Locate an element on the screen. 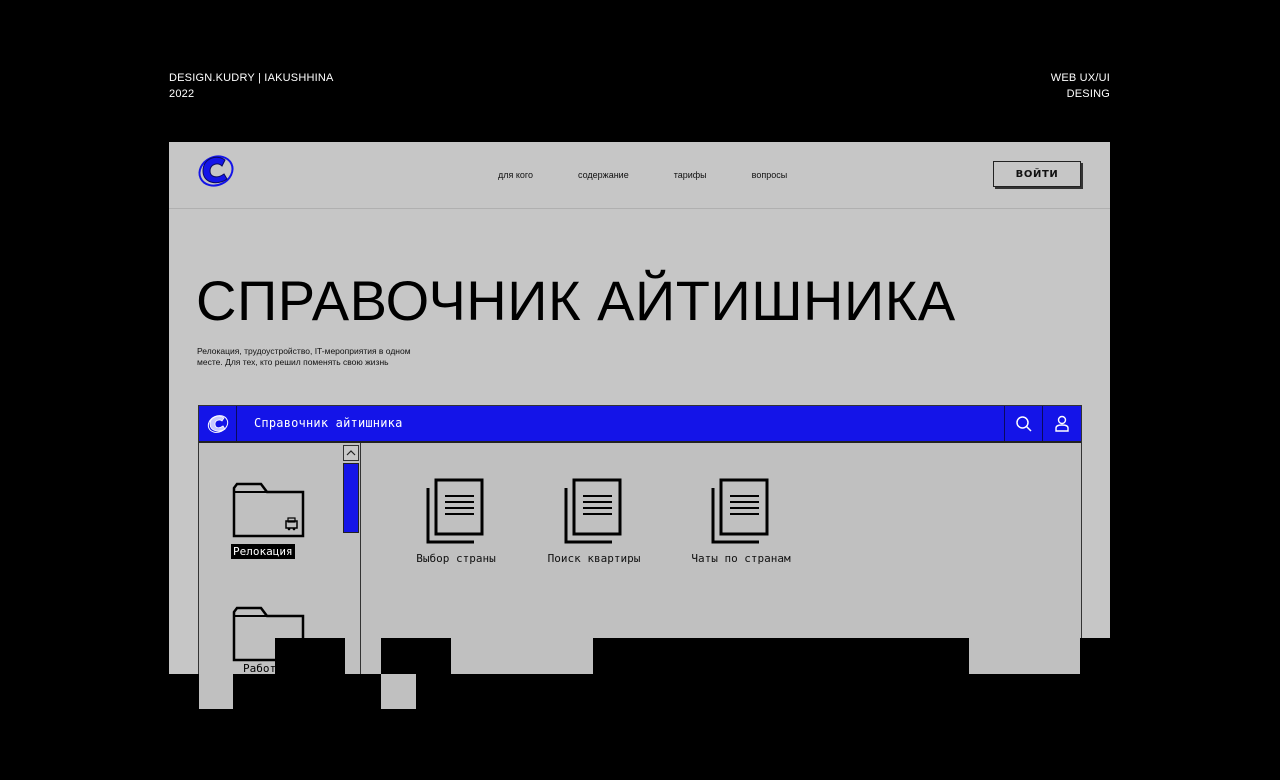 The image size is (1280, 780). folder-relocation: Релокация is located at coordinates (271, 523).